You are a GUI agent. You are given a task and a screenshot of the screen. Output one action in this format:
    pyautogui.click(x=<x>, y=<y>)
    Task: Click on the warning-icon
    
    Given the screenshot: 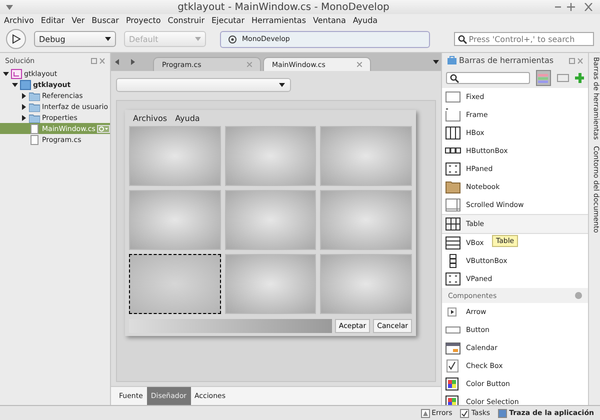 What is the action you would take?
    pyautogui.click(x=425, y=413)
    